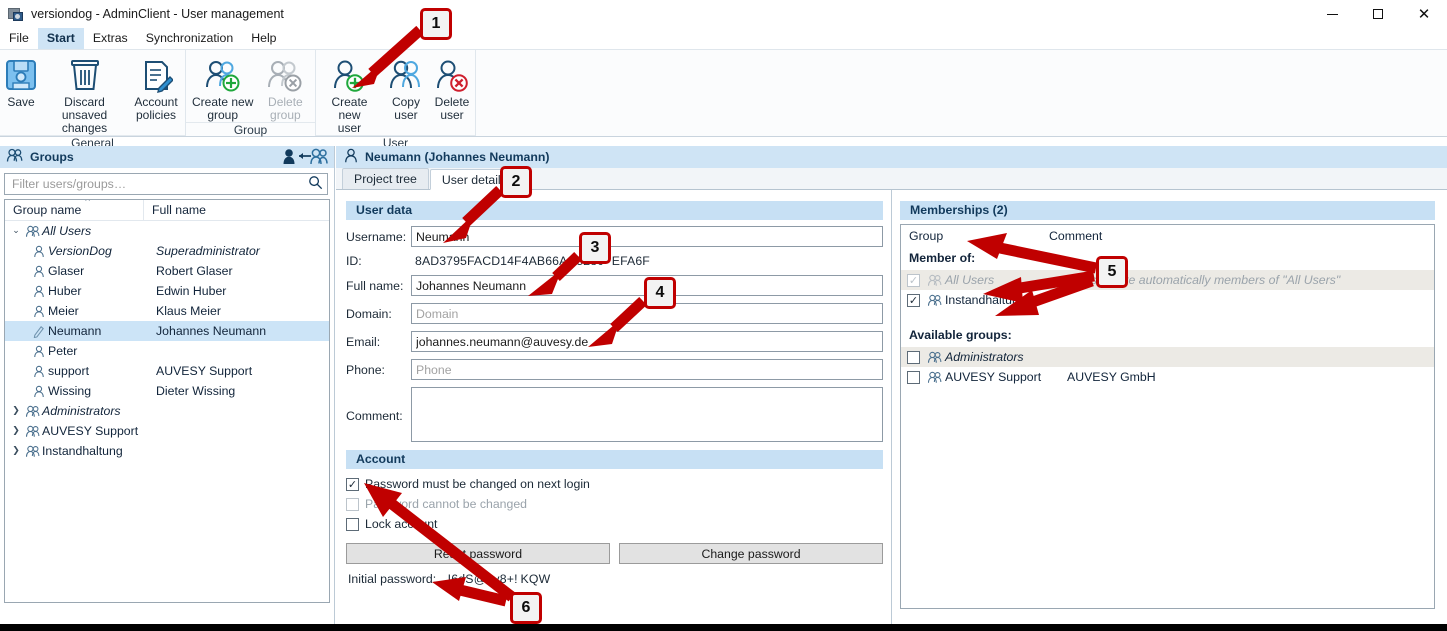 The width and height of the screenshot is (1447, 631). I want to click on change-password-button: Change password, so click(751, 553).